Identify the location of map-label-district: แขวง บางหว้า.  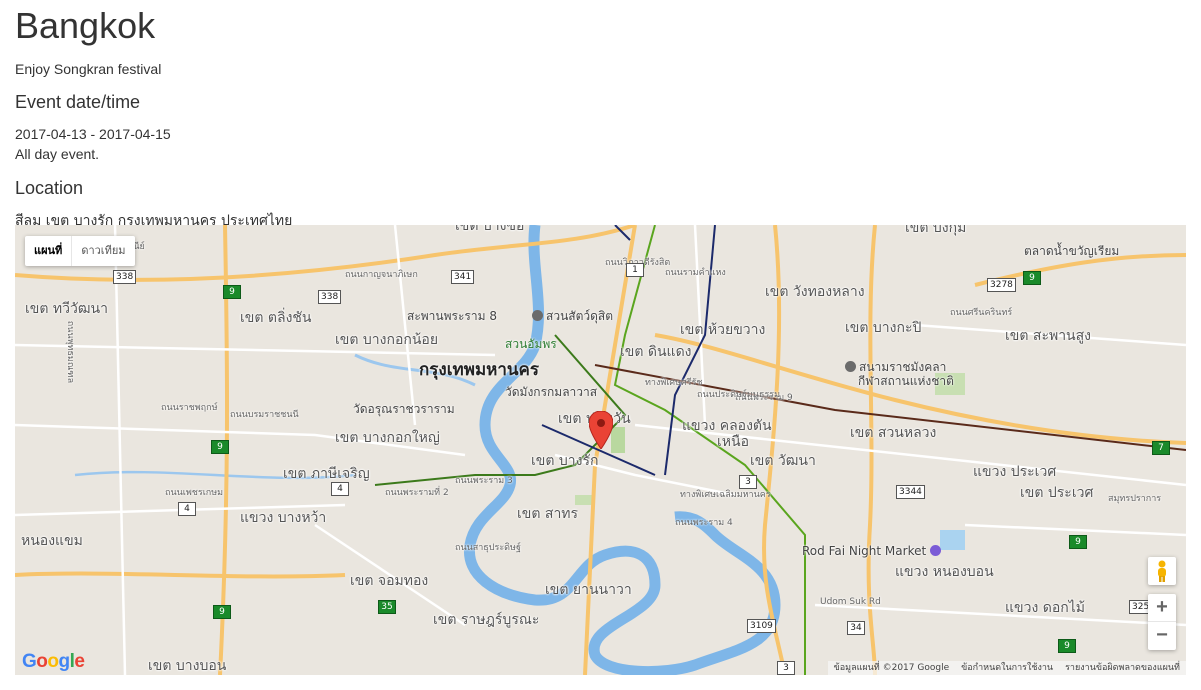
(283, 518).